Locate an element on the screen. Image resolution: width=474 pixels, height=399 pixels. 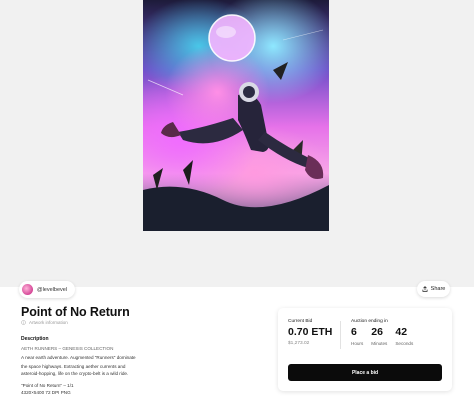
creator-handle: @levelbevel is located at coordinates (52, 289).